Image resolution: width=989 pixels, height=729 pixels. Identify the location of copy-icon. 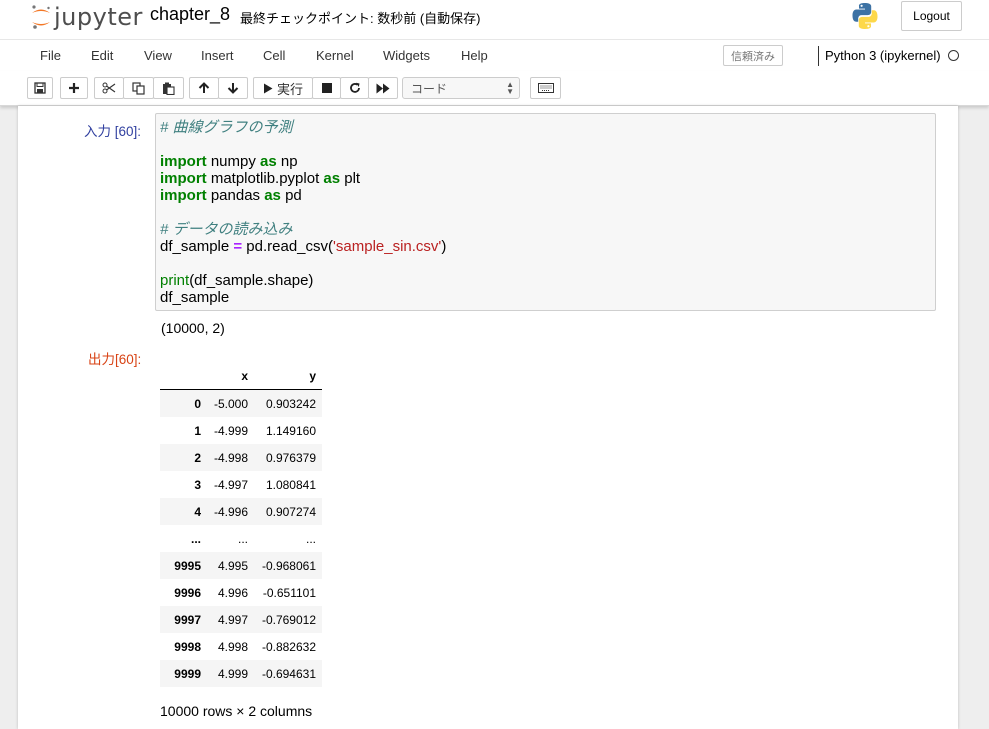
(138, 88).